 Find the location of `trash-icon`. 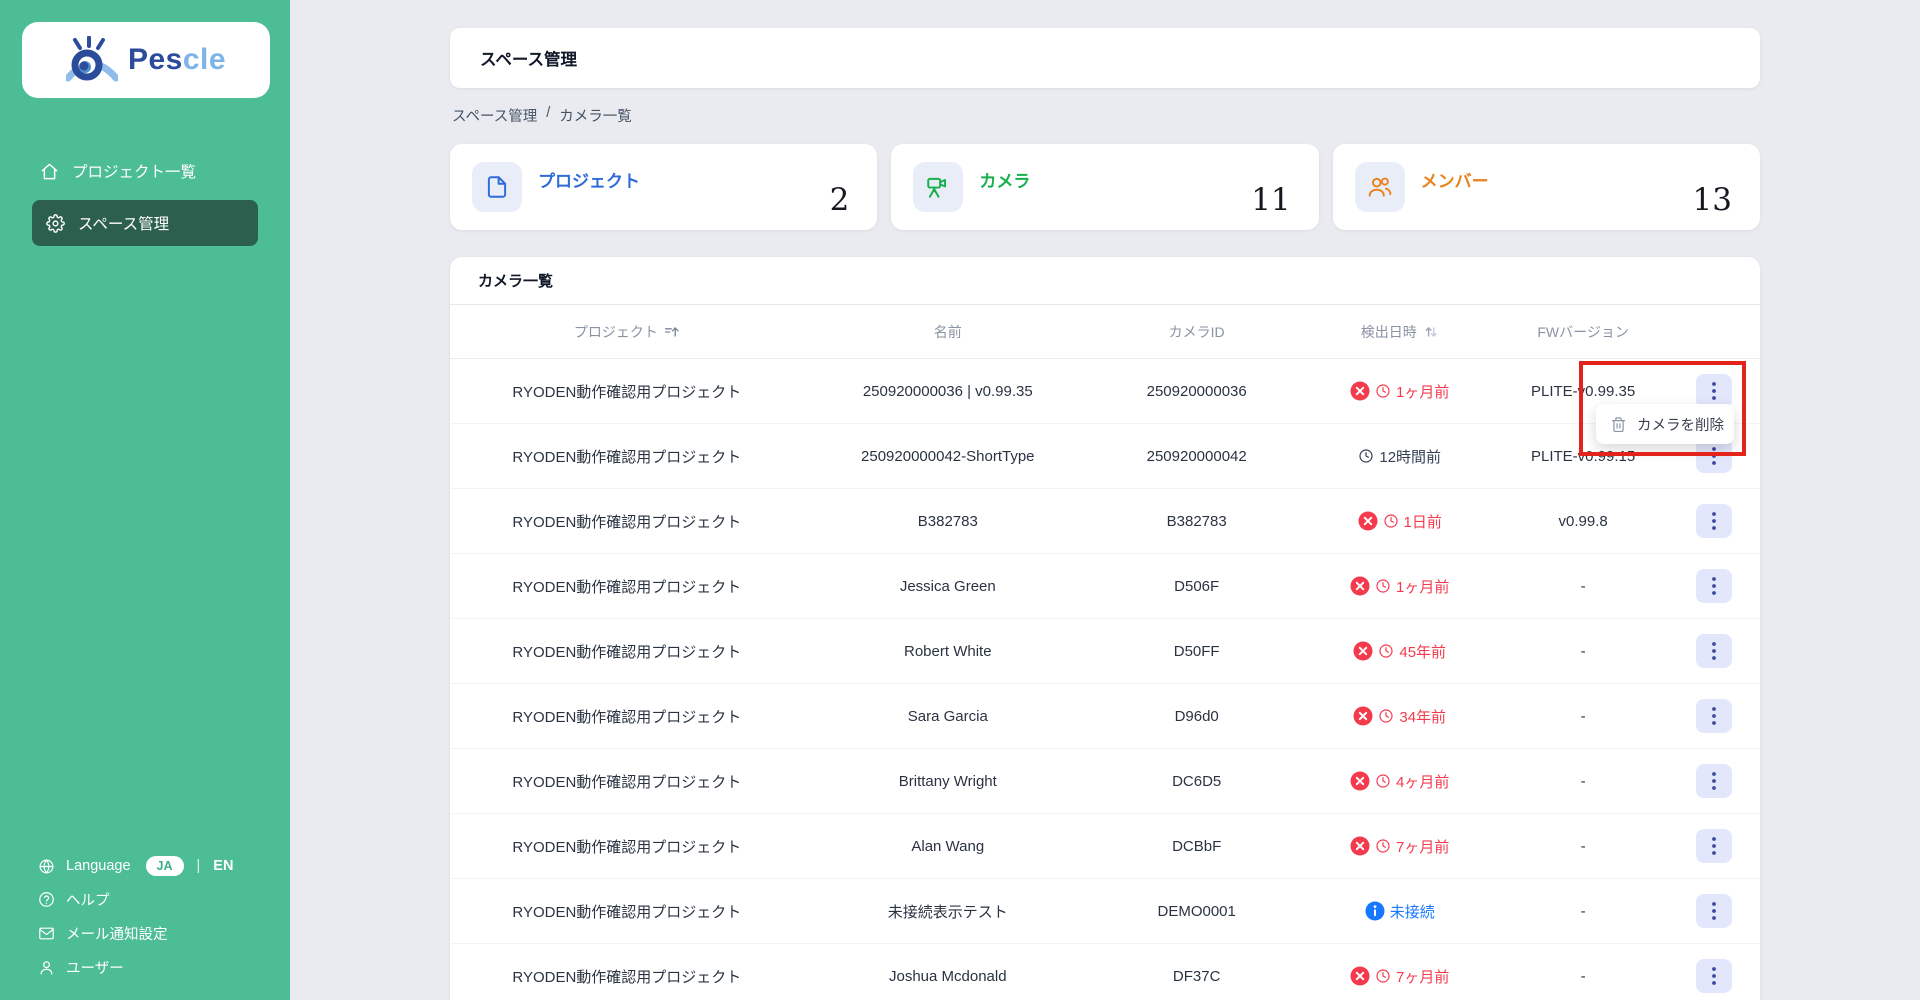

trash-icon is located at coordinates (1618, 424).